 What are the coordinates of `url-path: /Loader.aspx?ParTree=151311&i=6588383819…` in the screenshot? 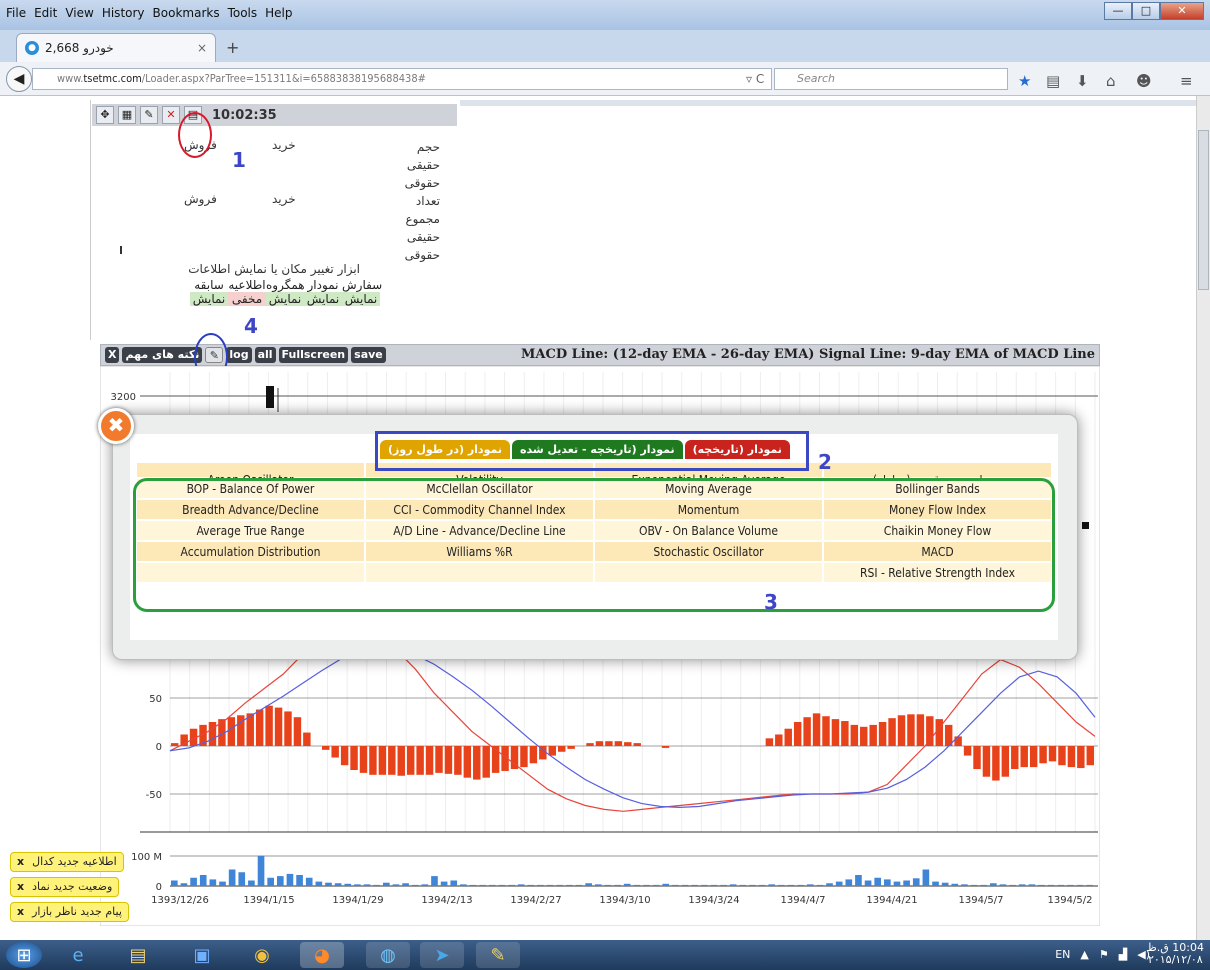 It's located at (283, 78).